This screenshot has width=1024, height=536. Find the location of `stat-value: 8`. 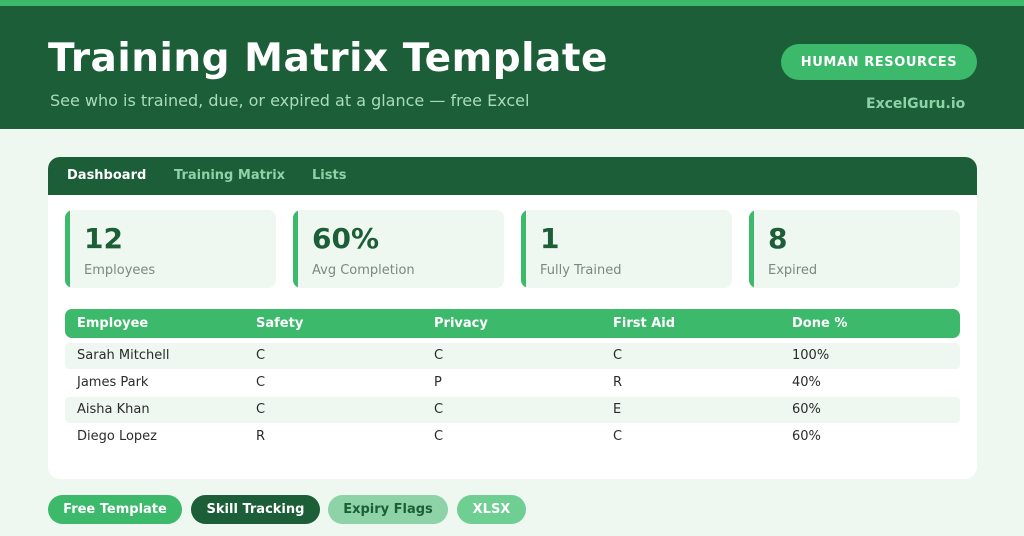

stat-value: 8 is located at coordinates (778, 238).